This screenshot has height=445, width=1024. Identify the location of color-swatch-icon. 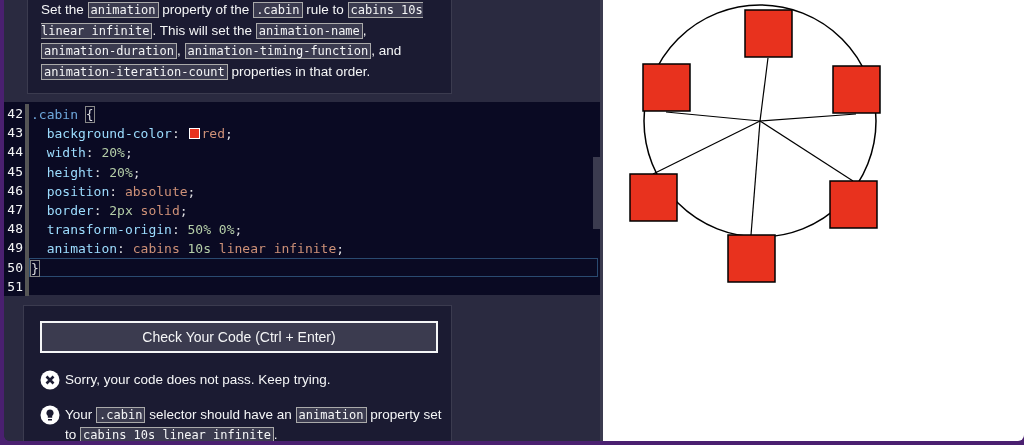
(194, 134).